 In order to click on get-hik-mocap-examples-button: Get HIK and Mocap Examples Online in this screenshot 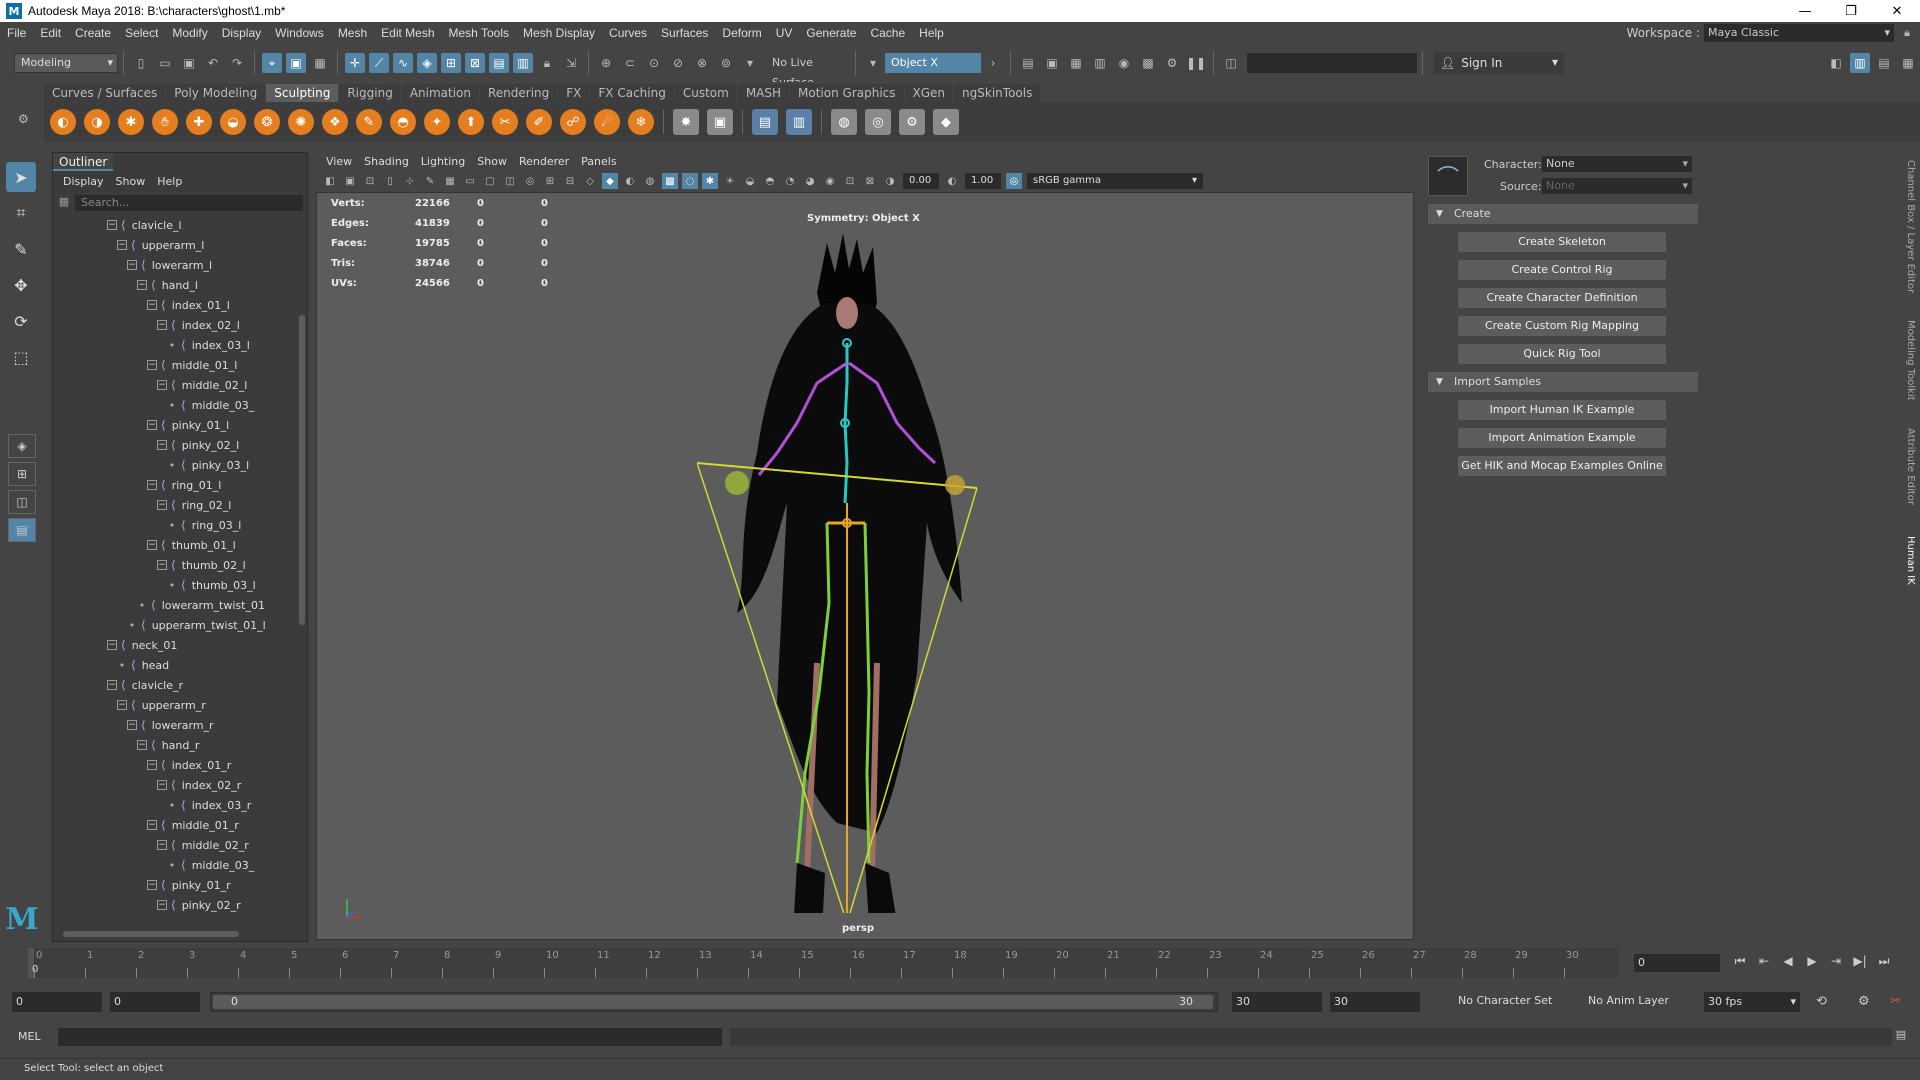, I will do `click(1562, 466)`.